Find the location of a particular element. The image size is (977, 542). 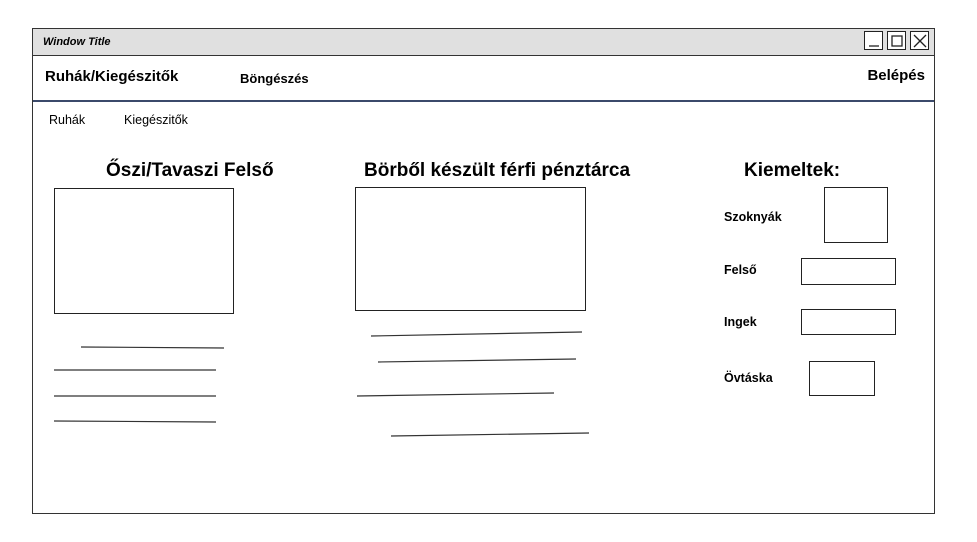

text-placeholder-lines is located at coordinates (321, 384).